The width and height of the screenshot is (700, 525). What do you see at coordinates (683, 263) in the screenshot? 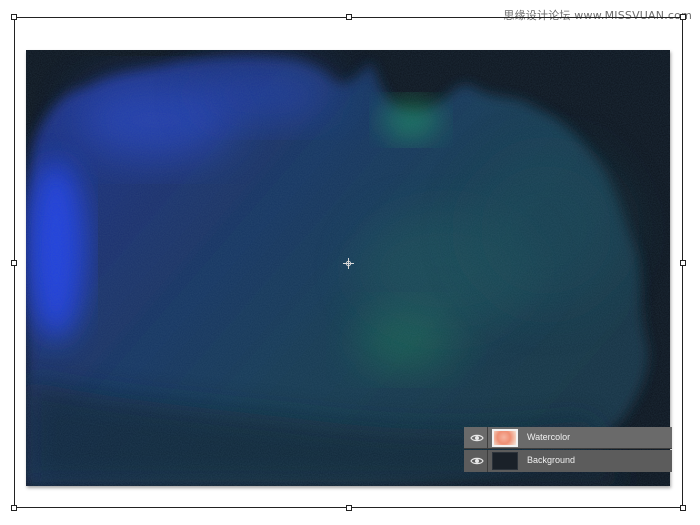
I see `transform-handle-middle-right` at bounding box center [683, 263].